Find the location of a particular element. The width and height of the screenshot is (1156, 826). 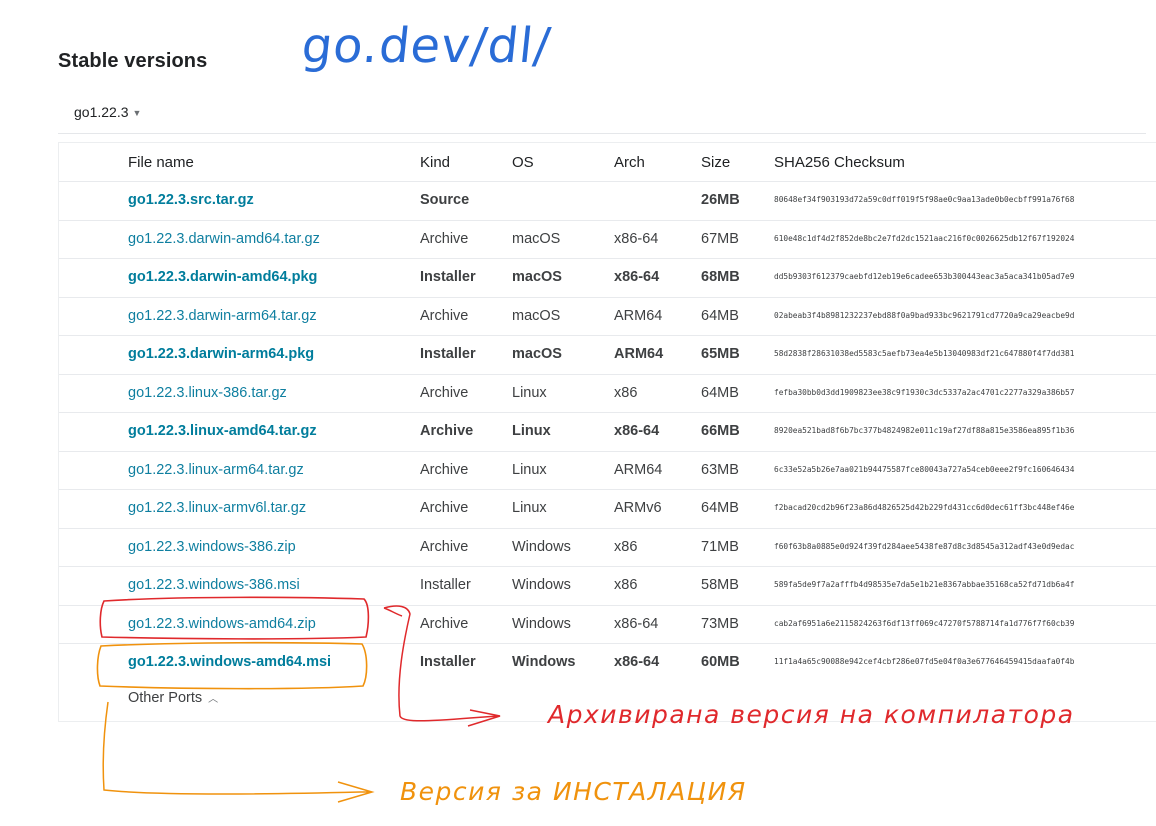

red-highlight-box is located at coordinates (234, 618).